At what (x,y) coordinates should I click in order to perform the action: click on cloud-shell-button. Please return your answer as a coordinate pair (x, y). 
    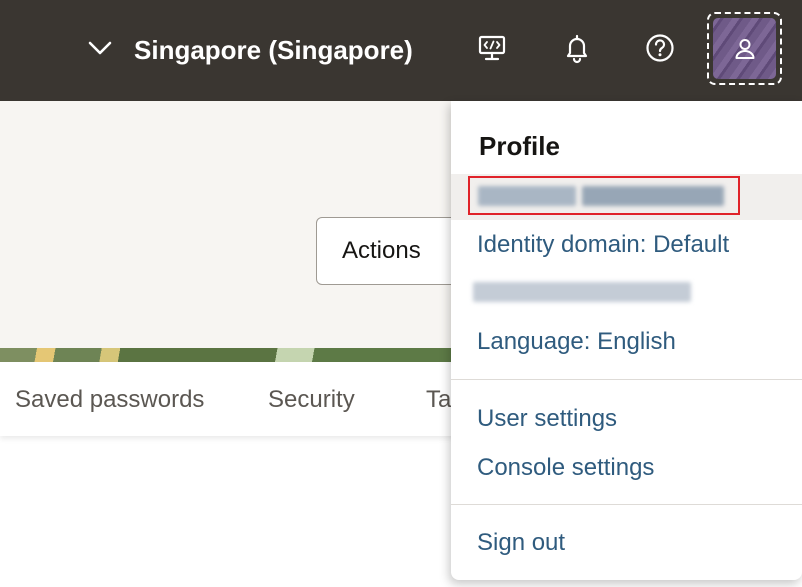
    Looking at the image, I should click on (492, 50).